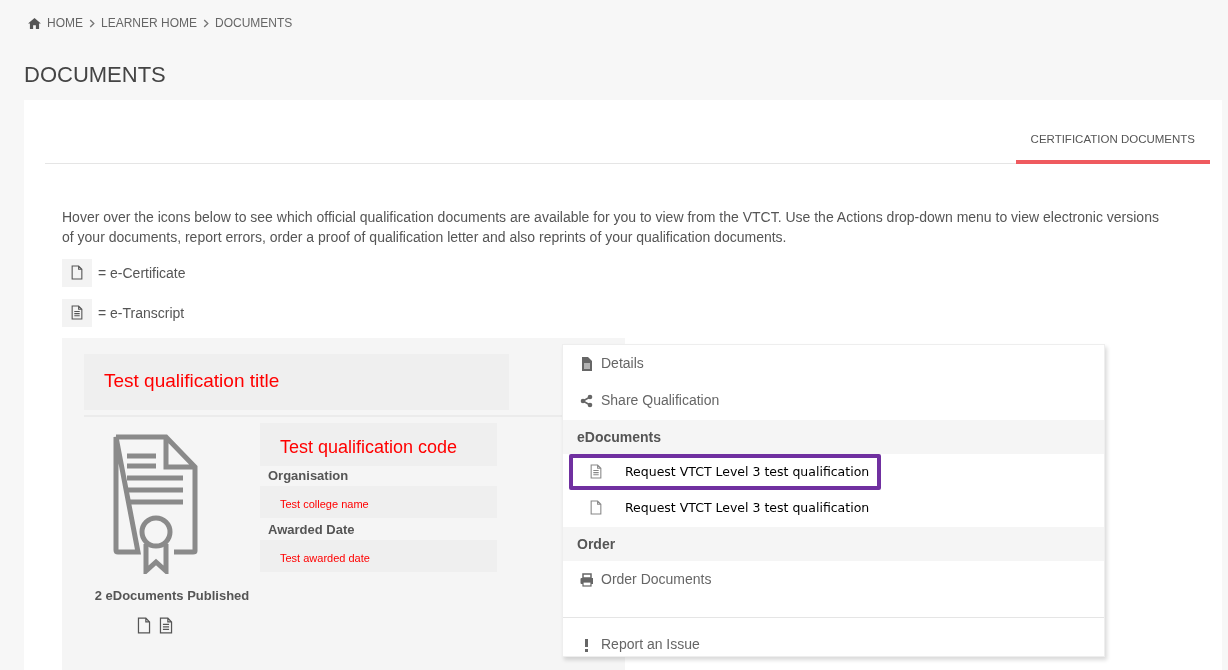  I want to click on field-label: Awarded Date, so click(311, 530).